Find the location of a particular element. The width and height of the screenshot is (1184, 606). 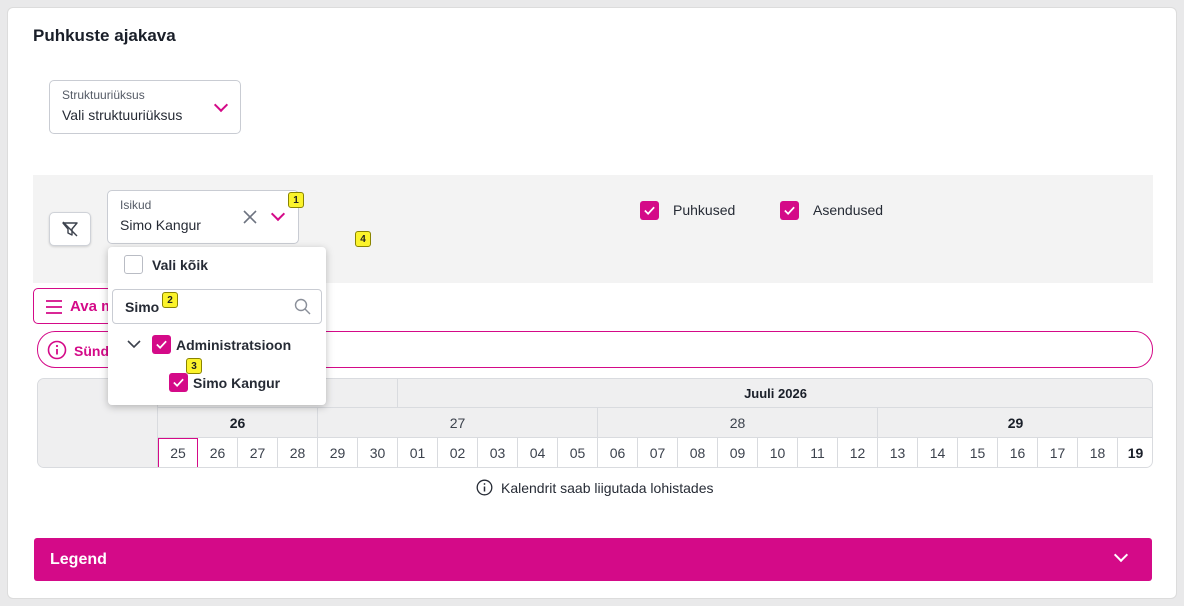

filter-off-icon is located at coordinates (70, 229).